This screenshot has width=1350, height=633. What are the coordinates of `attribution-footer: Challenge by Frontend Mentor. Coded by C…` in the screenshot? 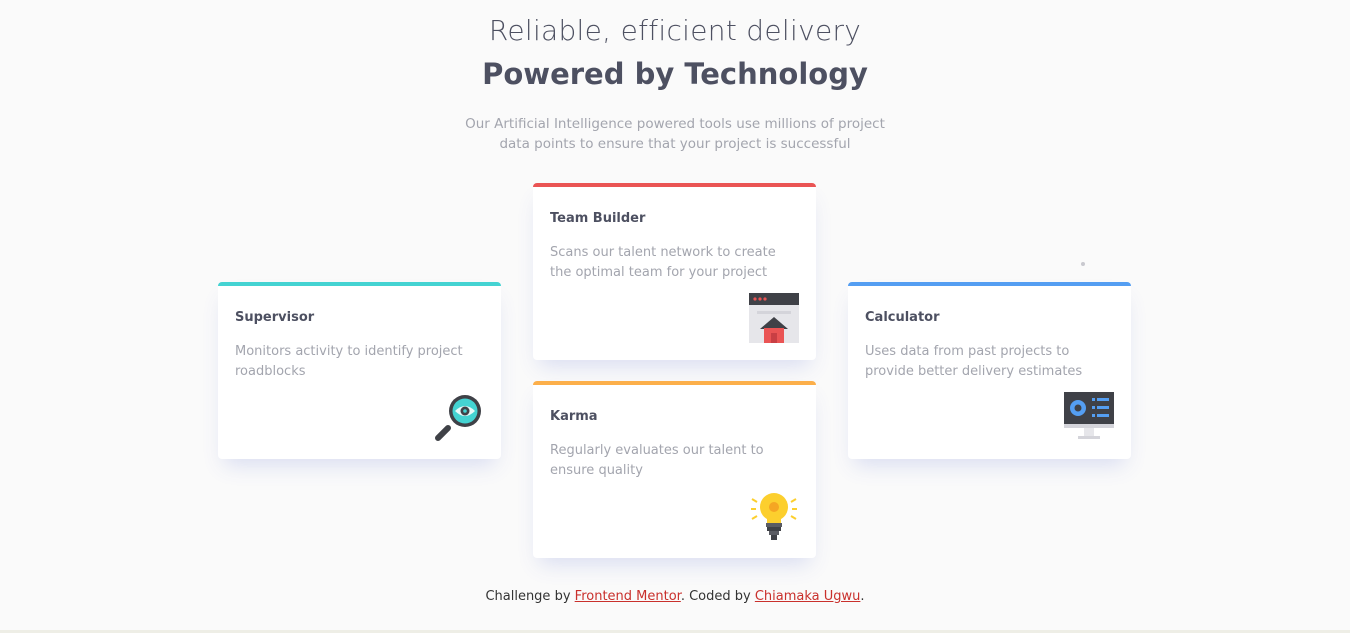 It's located at (675, 596).